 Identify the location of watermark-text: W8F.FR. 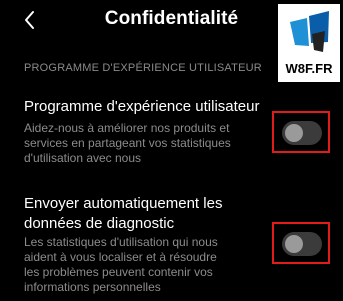
(309, 68).